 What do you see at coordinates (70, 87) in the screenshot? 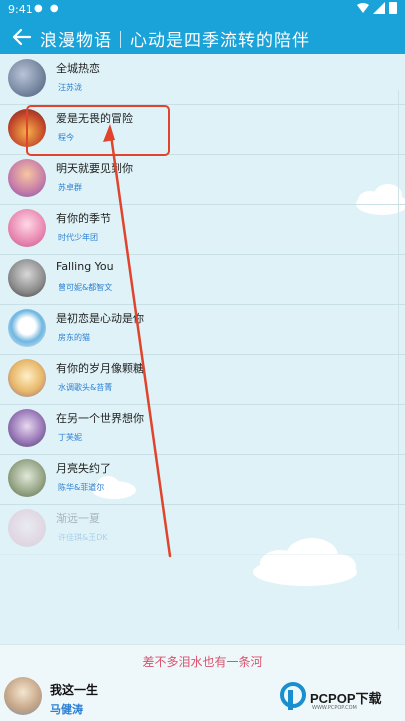
I see `song-artist: 汪苏泷` at bounding box center [70, 87].